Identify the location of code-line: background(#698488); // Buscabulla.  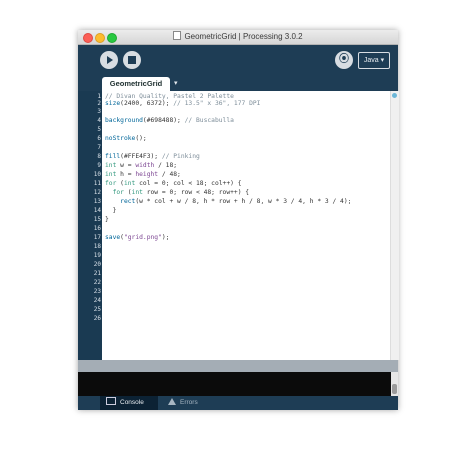
(169, 120).